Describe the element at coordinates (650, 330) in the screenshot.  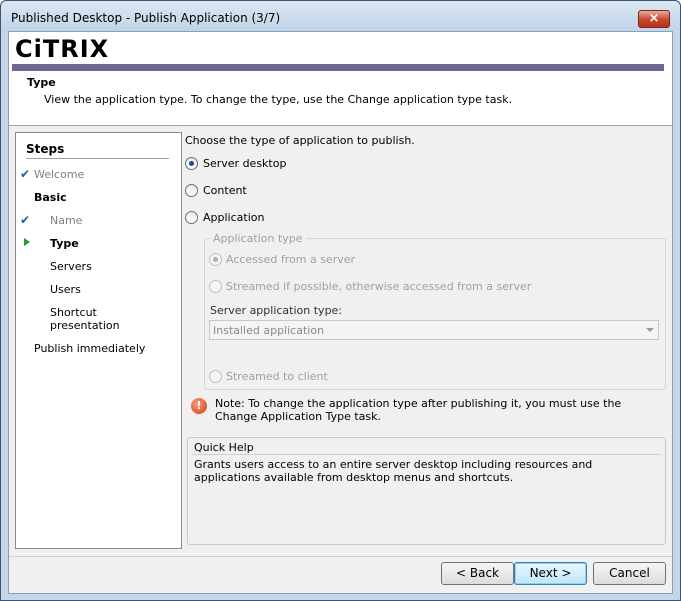
I see `chevron-down-icon` at that location.